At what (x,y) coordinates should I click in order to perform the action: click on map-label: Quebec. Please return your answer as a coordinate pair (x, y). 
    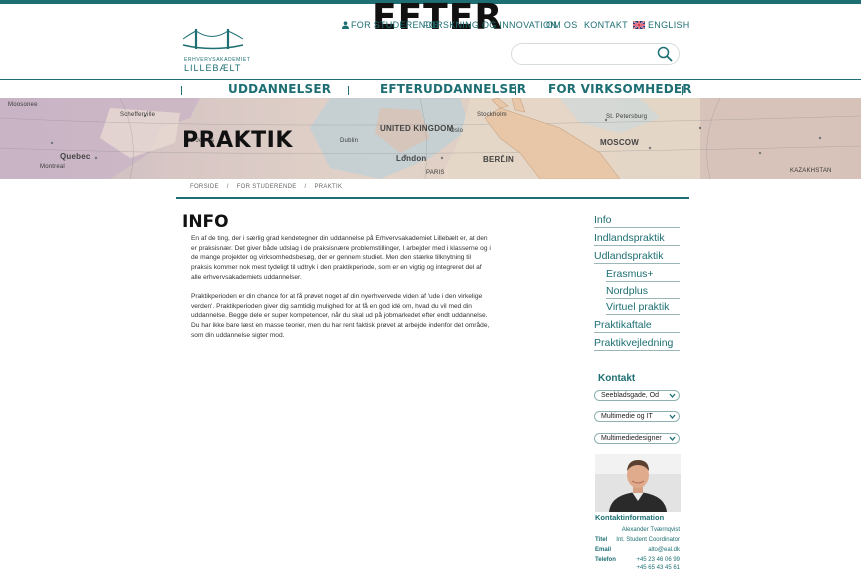
    Looking at the image, I should click on (75, 156).